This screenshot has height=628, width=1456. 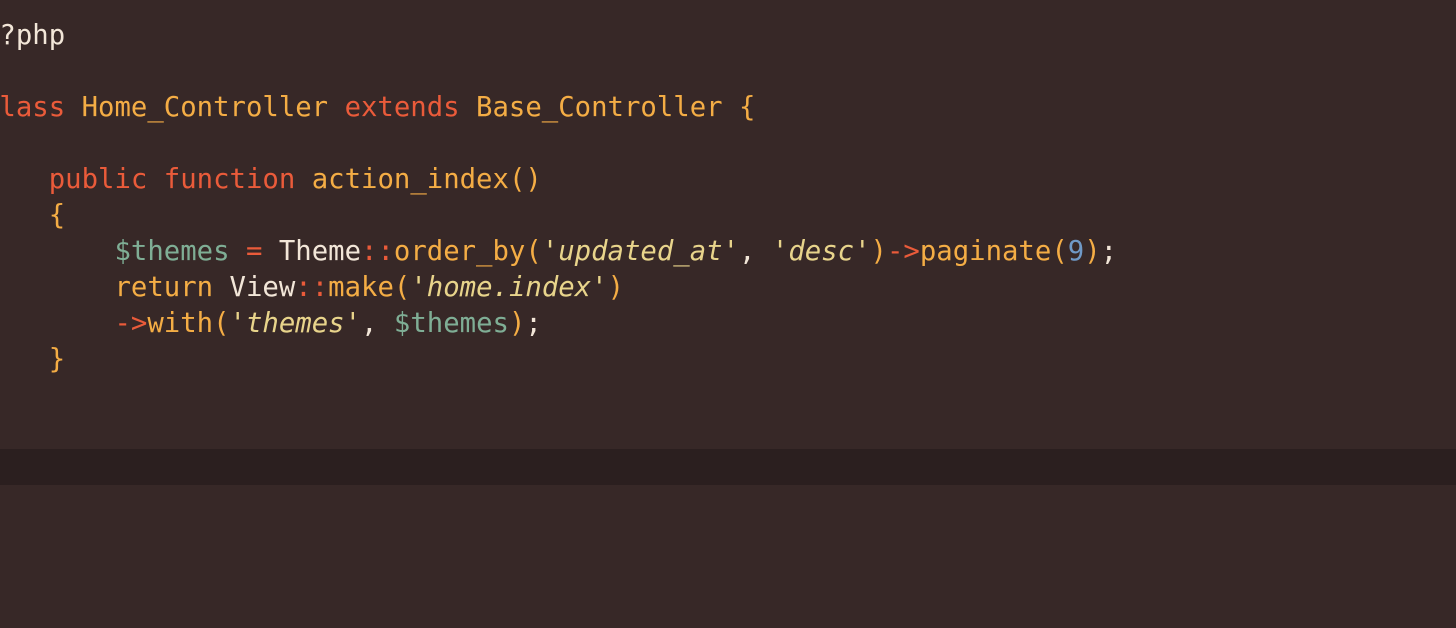 I want to click on code-token: extends, so click(x=402, y=107).